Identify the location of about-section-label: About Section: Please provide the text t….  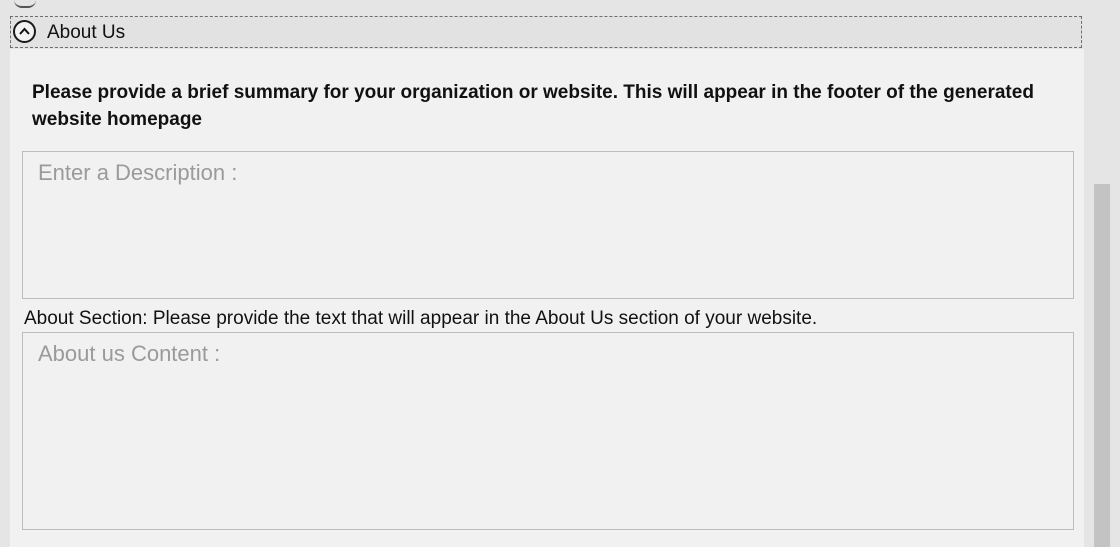
(421, 318).